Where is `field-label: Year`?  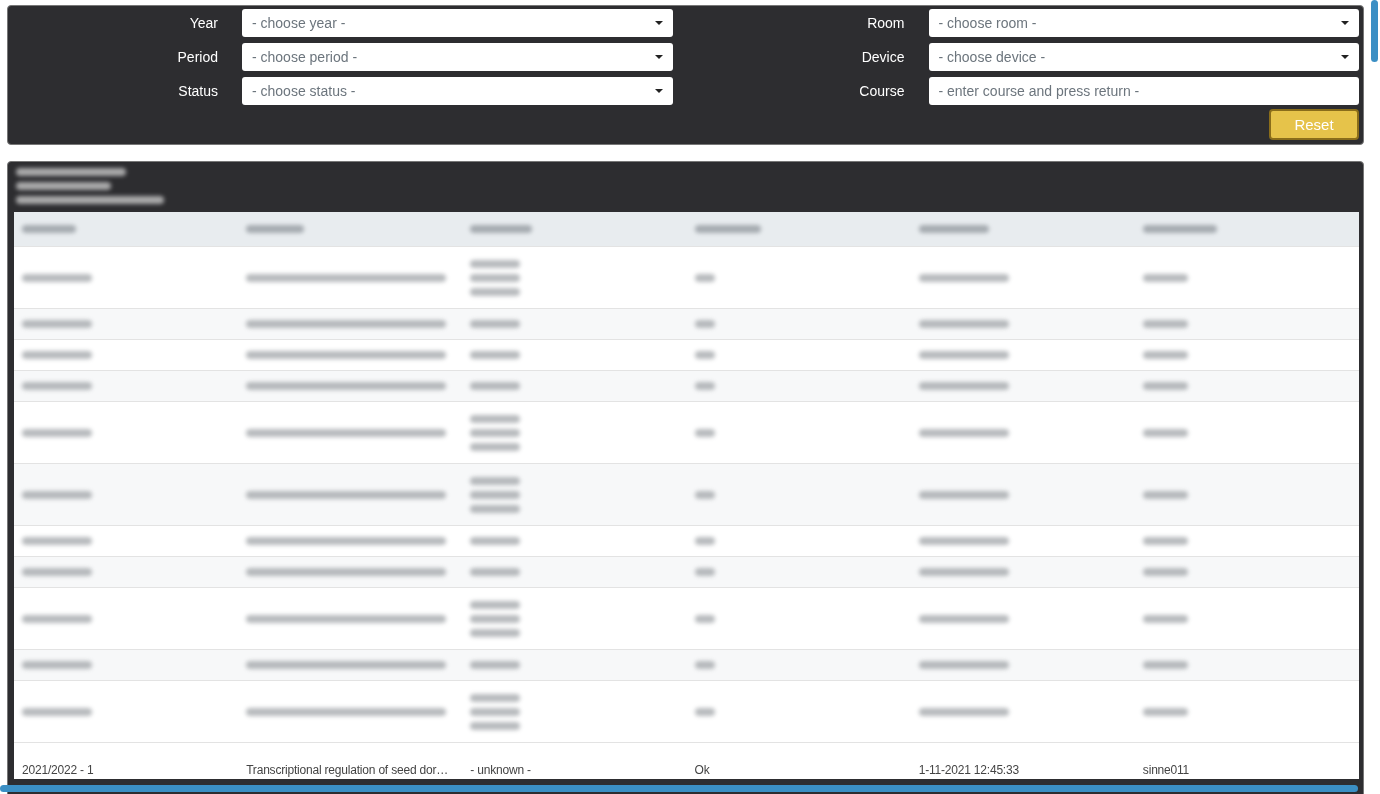
field-label: Year is located at coordinates (203, 23).